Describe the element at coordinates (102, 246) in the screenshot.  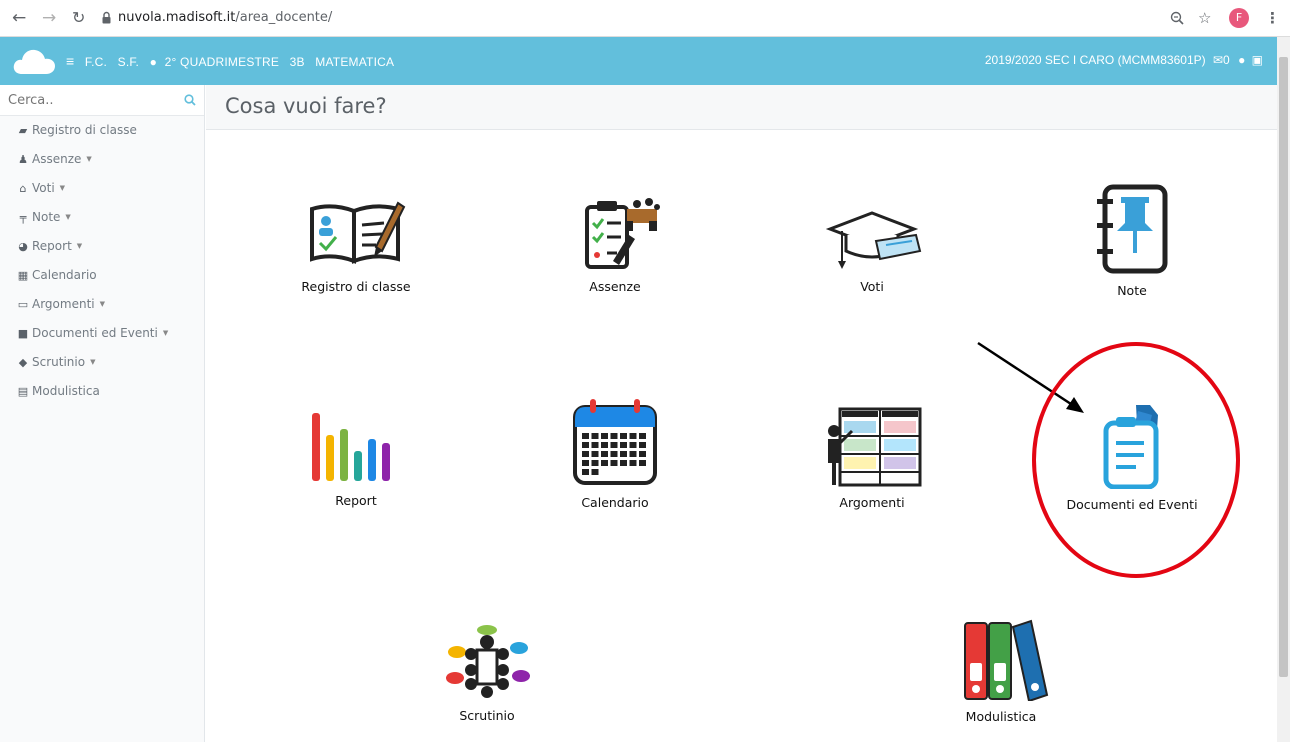
I see `sidebar-item-report: ◕ Report ▼` at that location.